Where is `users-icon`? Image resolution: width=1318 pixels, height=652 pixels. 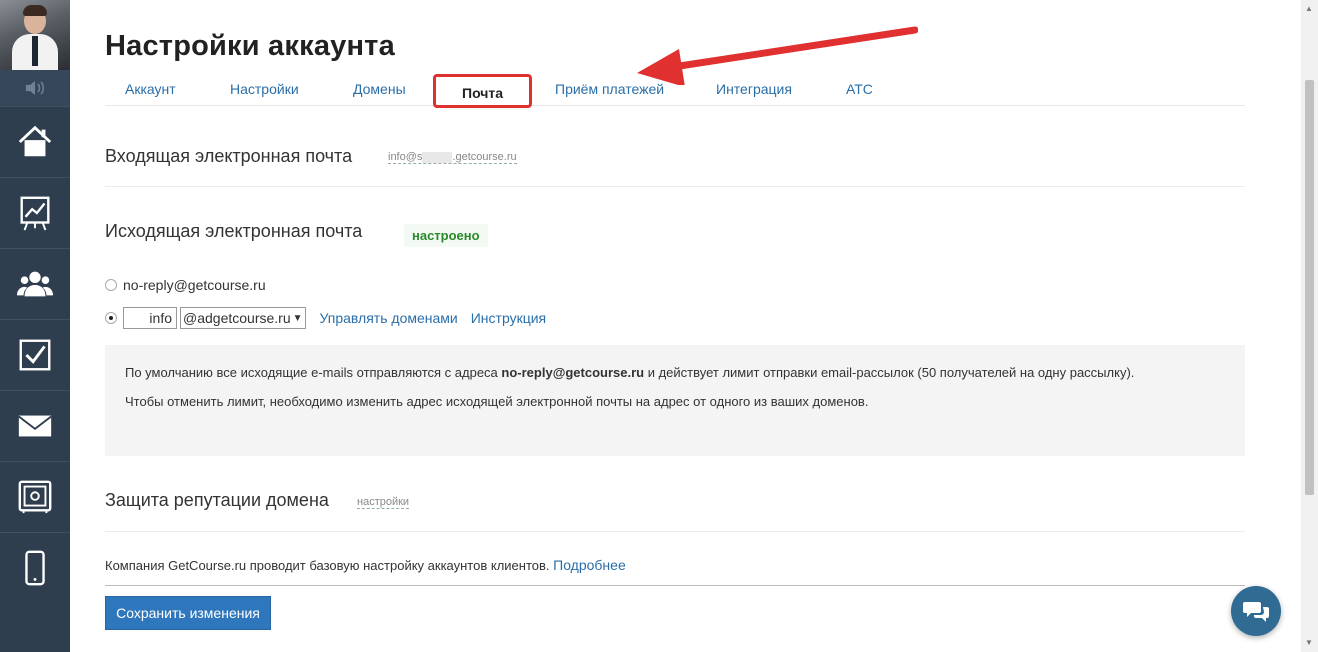 users-icon is located at coordinates (35, 283).